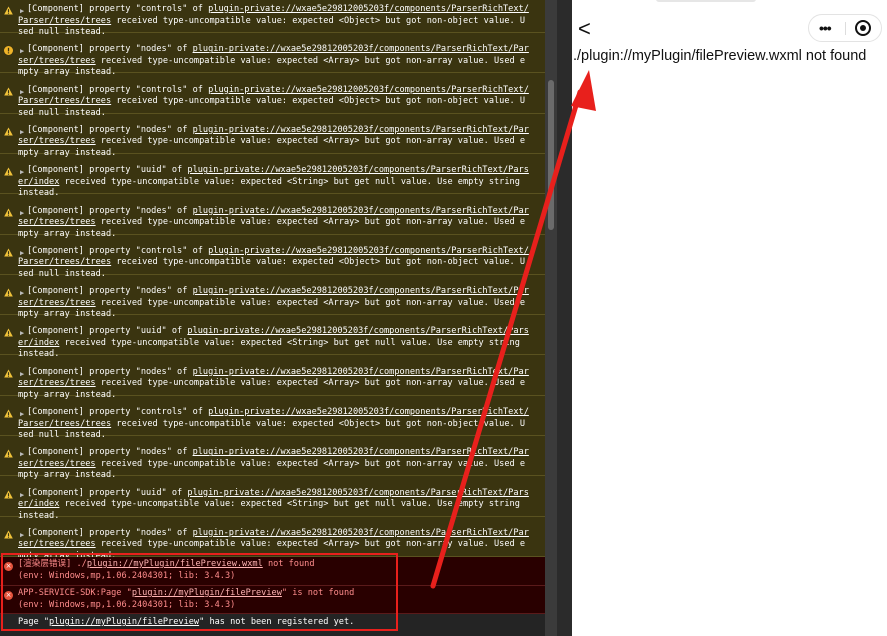 This screenshot has height=636, width=887. Describe the element at coordinates (175, 564) in the screenshot. I see `render-error-link: plugin://myPlugin/filePreview.wxml` at that location.